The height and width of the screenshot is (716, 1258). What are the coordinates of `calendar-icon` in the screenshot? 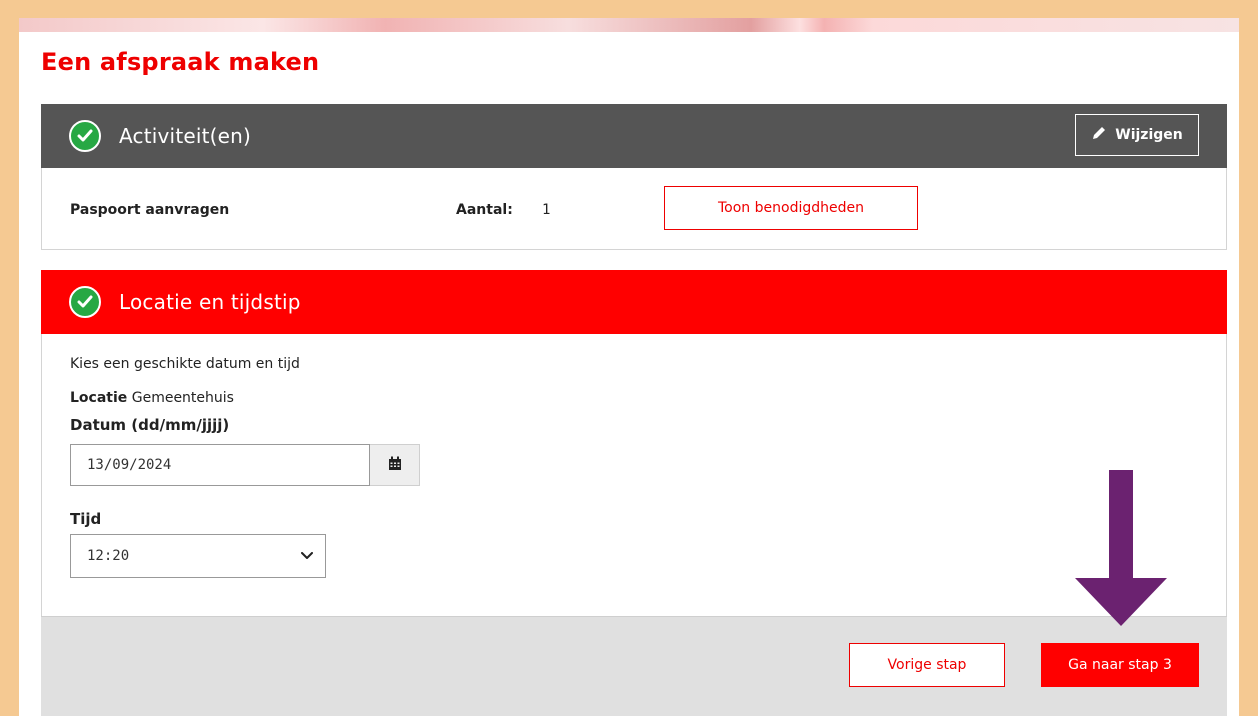 It's located at (395, 465).